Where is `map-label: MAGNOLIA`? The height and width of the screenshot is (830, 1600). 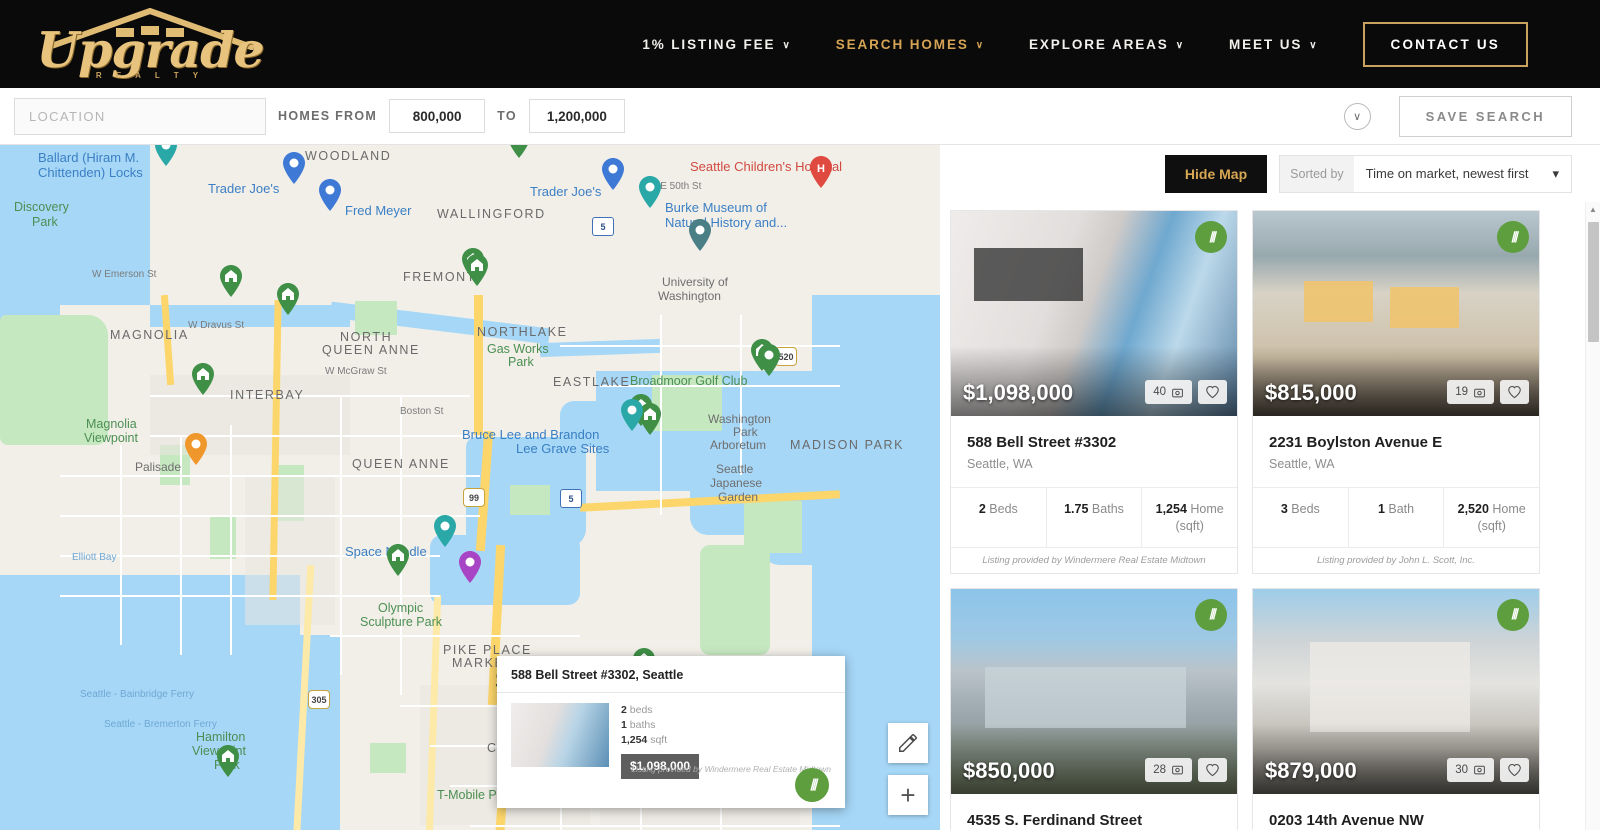 map-label: MAGNOLIA is located at coordinates (149, 335).